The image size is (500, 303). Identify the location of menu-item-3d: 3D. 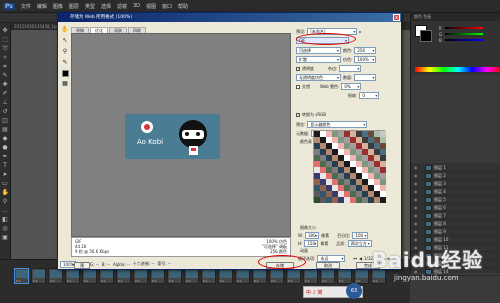
(136, 6).